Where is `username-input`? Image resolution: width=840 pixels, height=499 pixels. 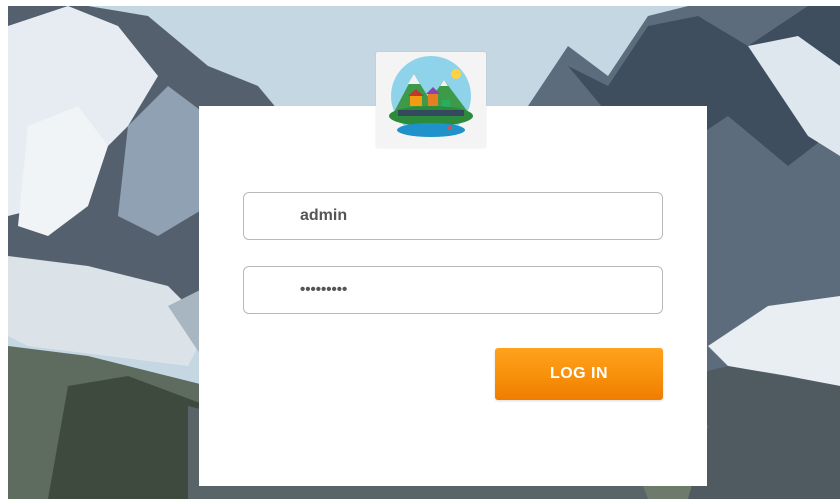
username-input is located at coordinates (470, 216).